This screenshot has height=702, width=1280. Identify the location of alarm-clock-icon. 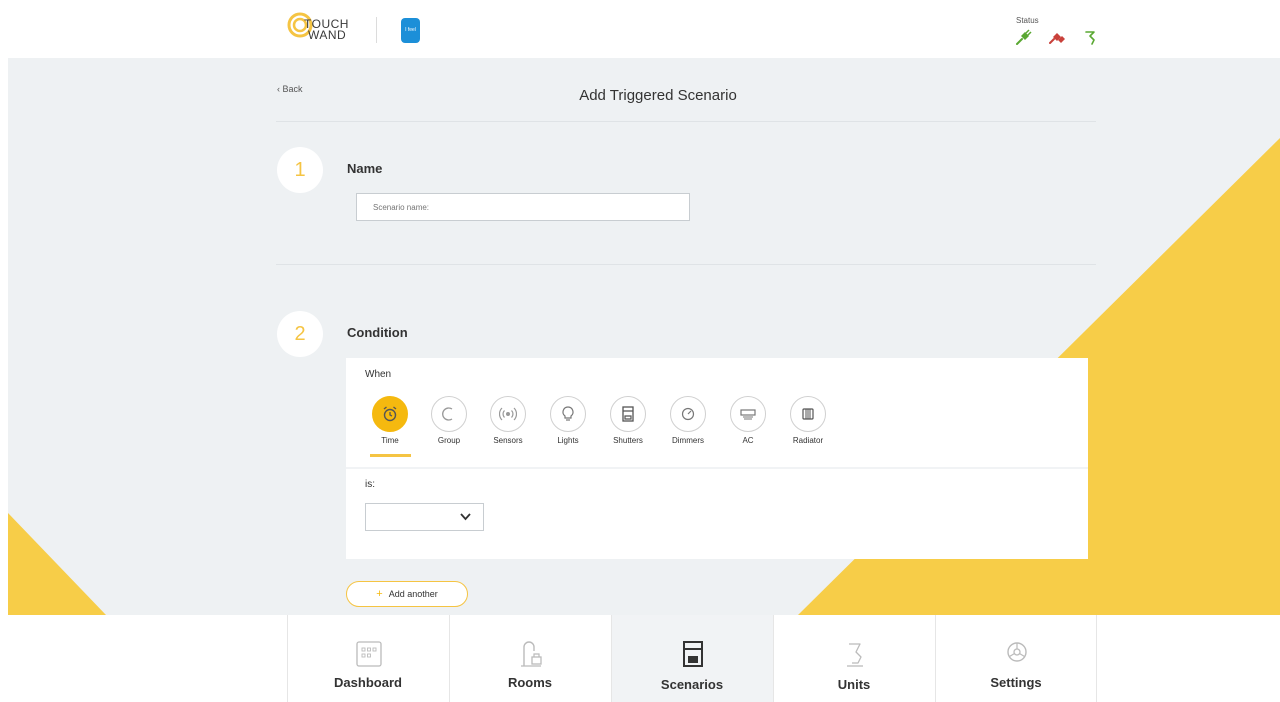
(390, 414).